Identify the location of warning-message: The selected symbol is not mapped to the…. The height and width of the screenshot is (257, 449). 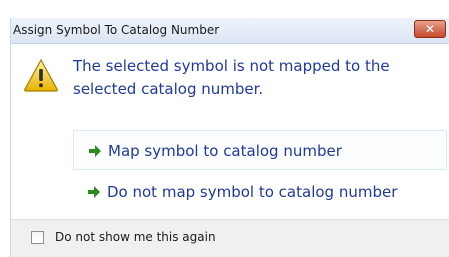
(231, 77).